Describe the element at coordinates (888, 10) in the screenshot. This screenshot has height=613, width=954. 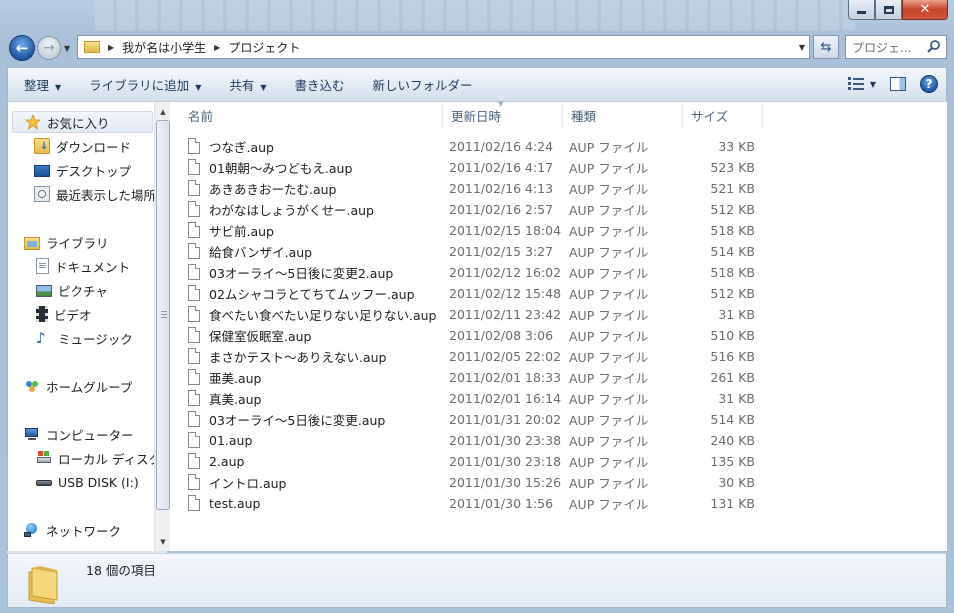
I see `maximize-button` at that location.